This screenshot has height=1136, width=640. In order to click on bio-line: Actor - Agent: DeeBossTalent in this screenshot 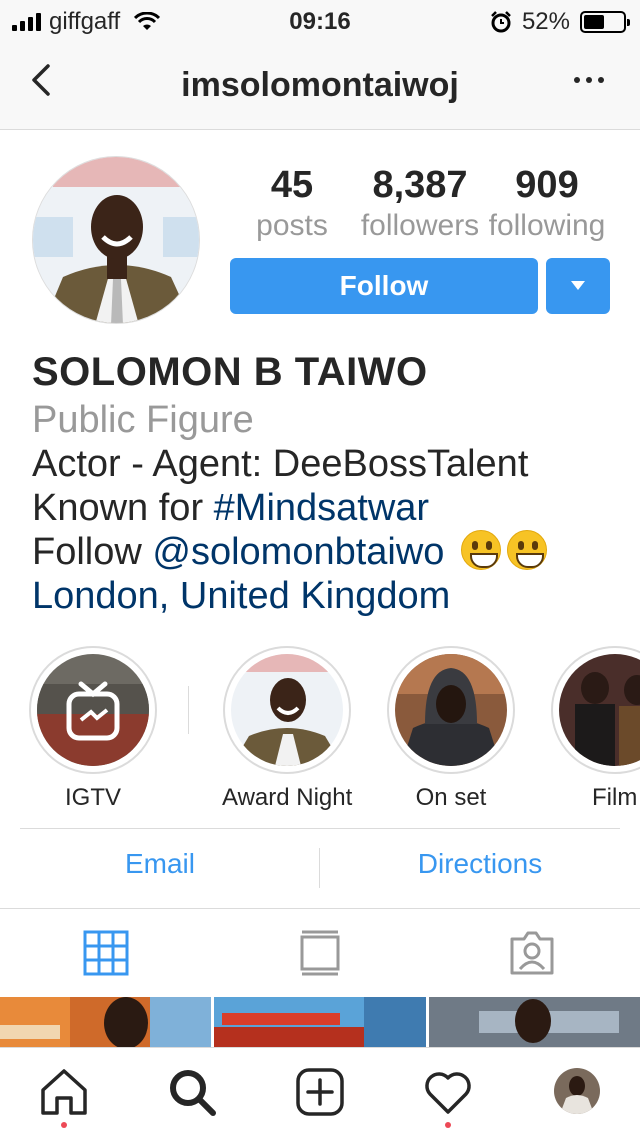, I will do `click(280, 464)`.